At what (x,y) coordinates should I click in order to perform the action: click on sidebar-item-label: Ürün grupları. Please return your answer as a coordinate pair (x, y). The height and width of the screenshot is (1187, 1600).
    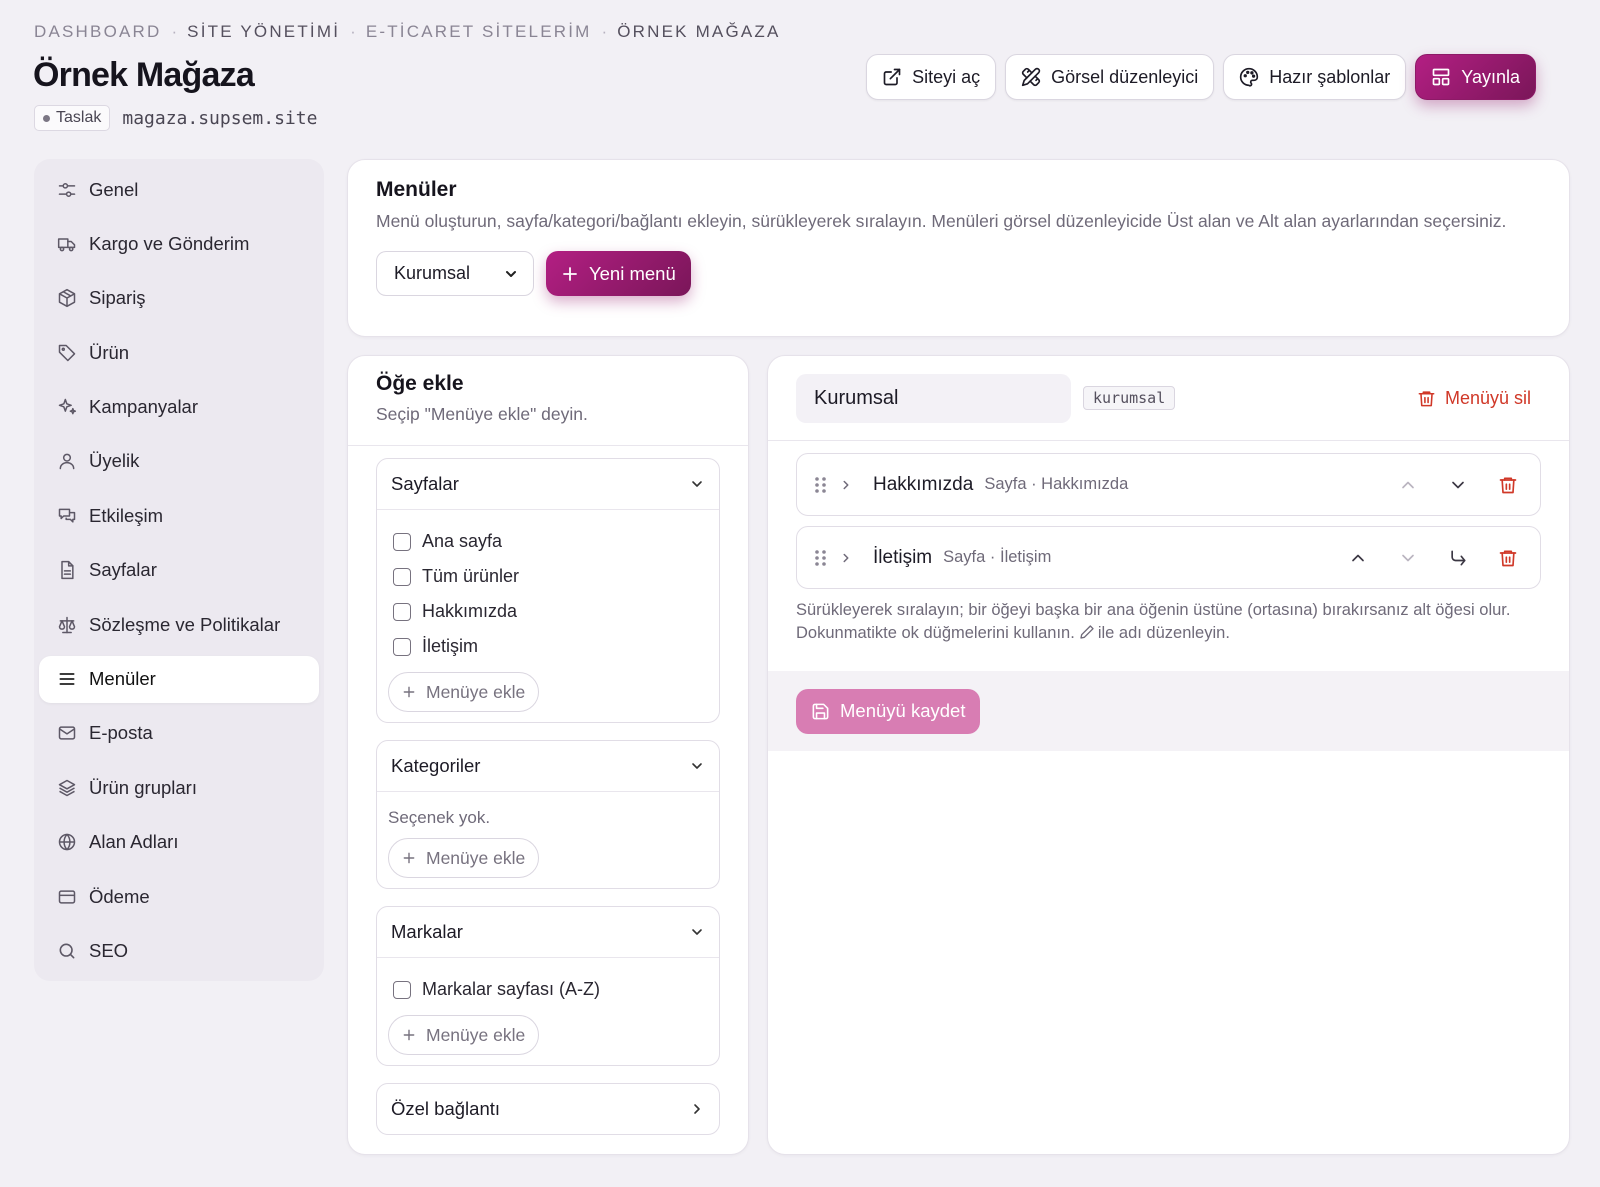
    Looking at the image, I should click on (143, 787).